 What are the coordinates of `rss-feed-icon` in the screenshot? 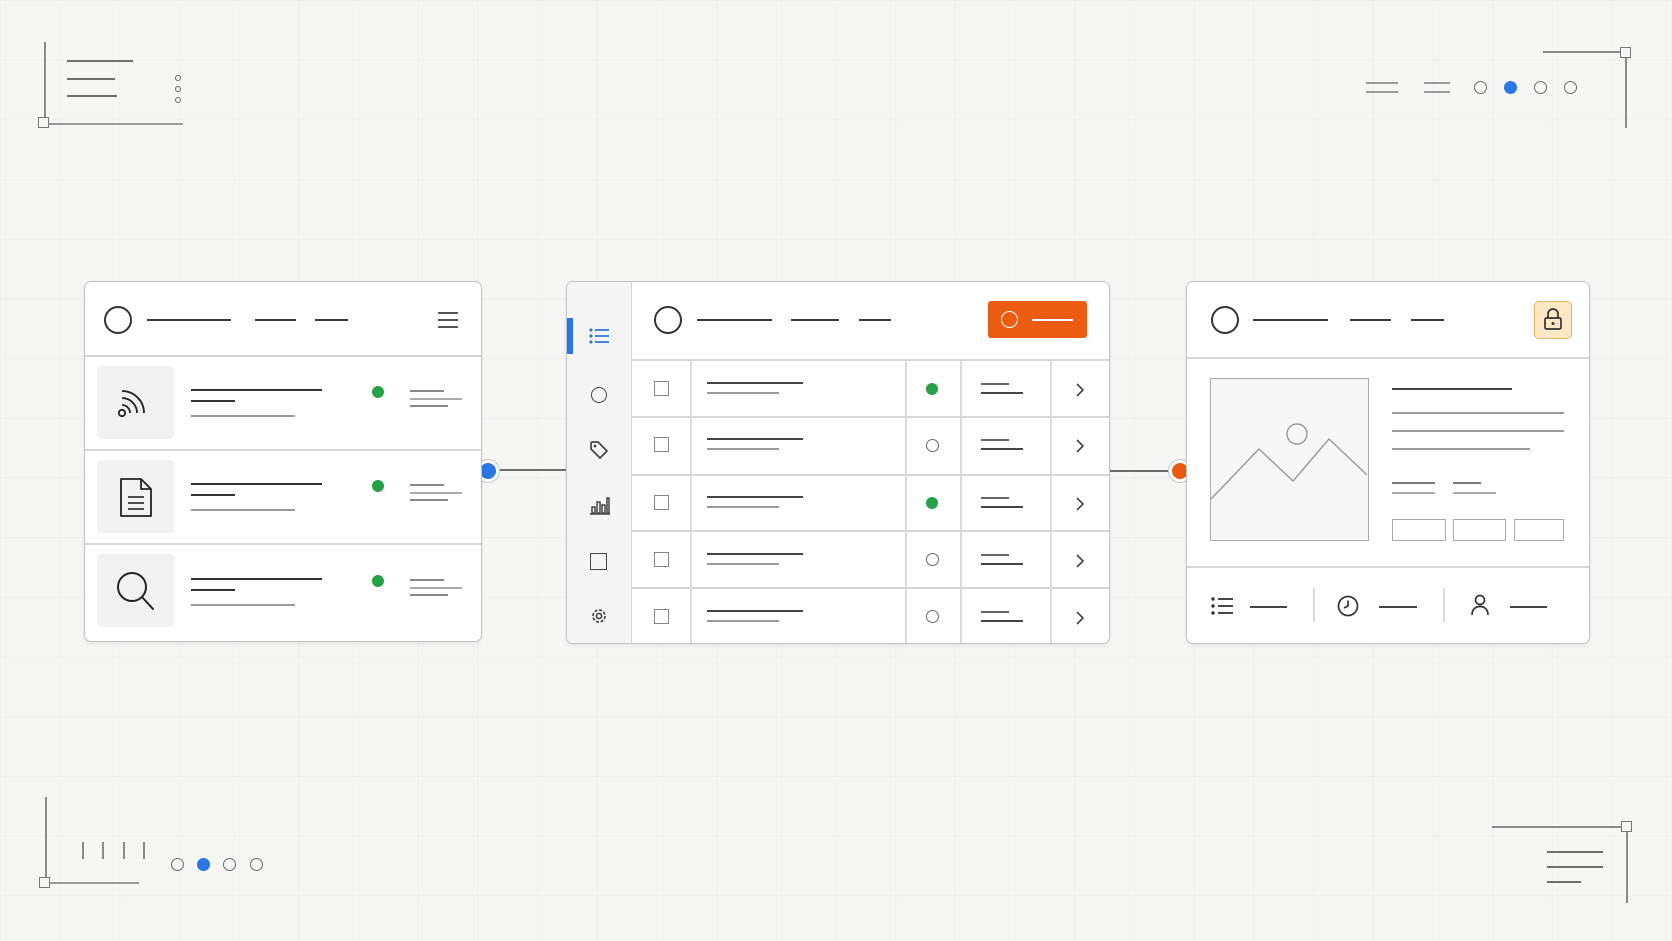 It's located at (131, 404).